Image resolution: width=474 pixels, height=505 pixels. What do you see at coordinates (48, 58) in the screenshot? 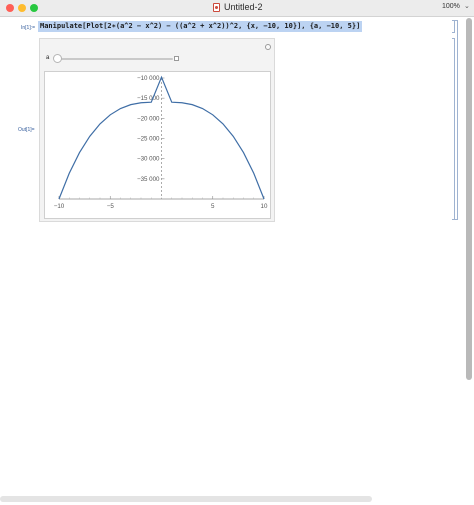
I see `slider-label-a: a` at bounding box center [48, 58].